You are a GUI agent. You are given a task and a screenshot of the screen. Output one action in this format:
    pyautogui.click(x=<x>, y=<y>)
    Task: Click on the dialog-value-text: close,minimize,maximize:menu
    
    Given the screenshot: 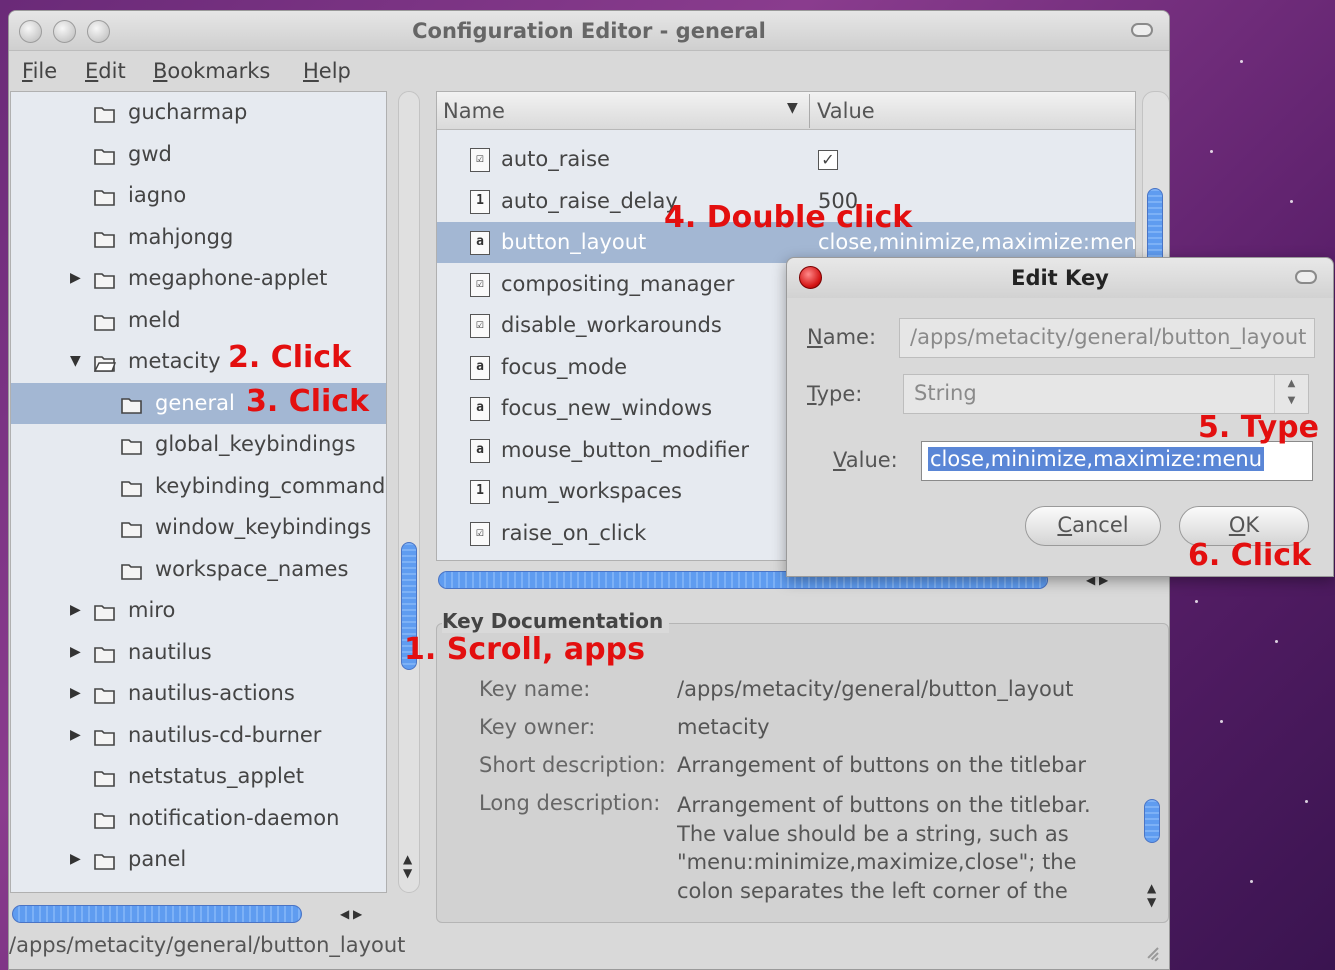 What is the action you would take?
    pyautogui.click(x=1096, y=459)
    